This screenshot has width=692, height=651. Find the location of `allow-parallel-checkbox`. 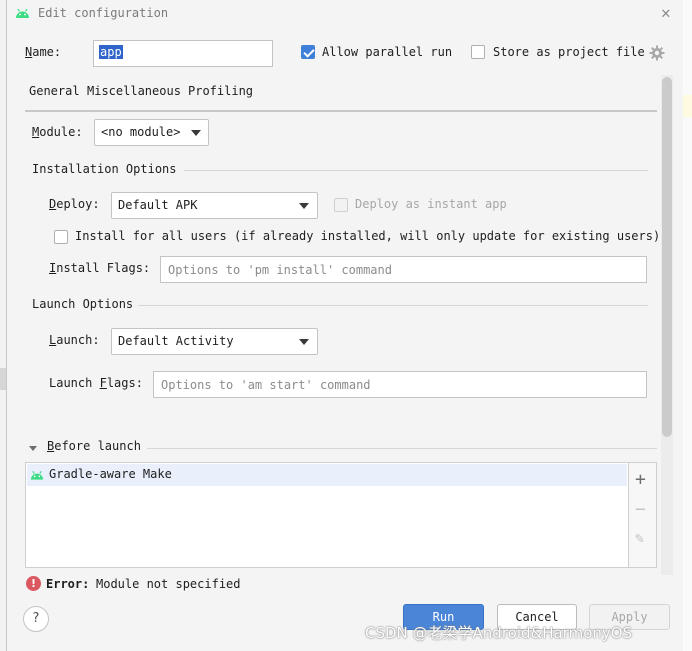

allow-parallel-checkbox is located at coordinates (308, 52).